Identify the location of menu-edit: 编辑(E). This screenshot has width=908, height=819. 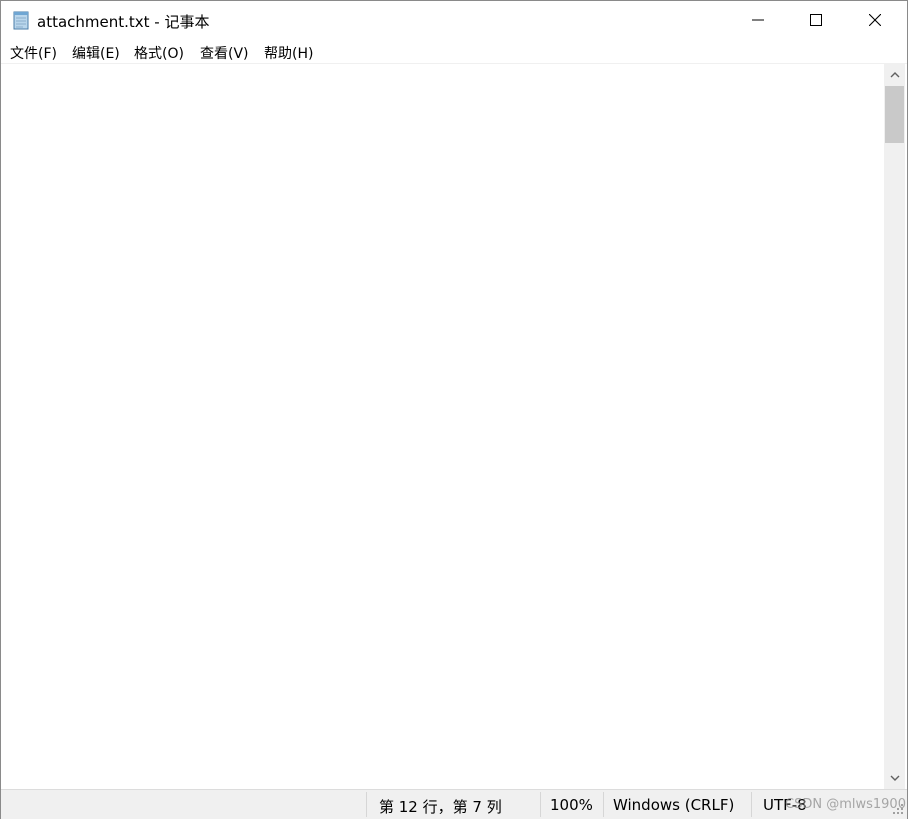
(96, 53).